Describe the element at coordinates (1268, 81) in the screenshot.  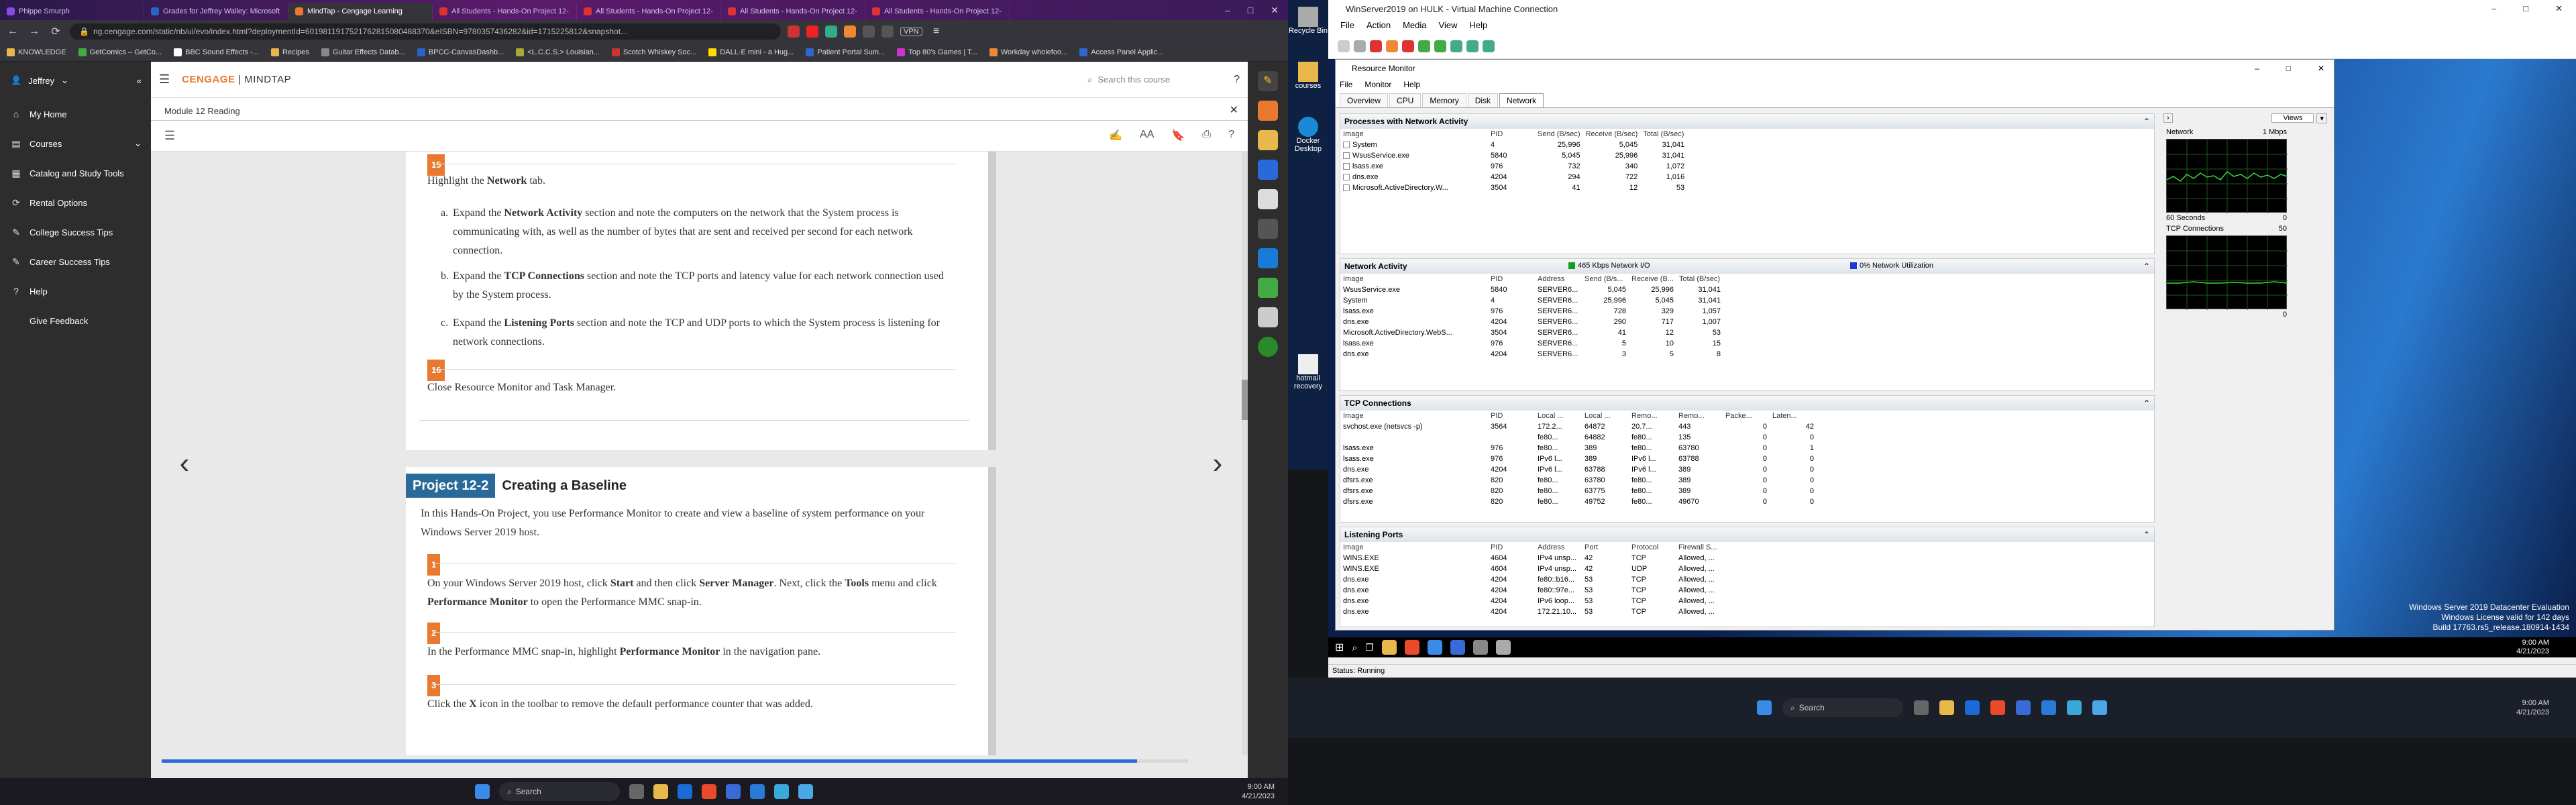
I see `pencil-icon: ✎` at that location.